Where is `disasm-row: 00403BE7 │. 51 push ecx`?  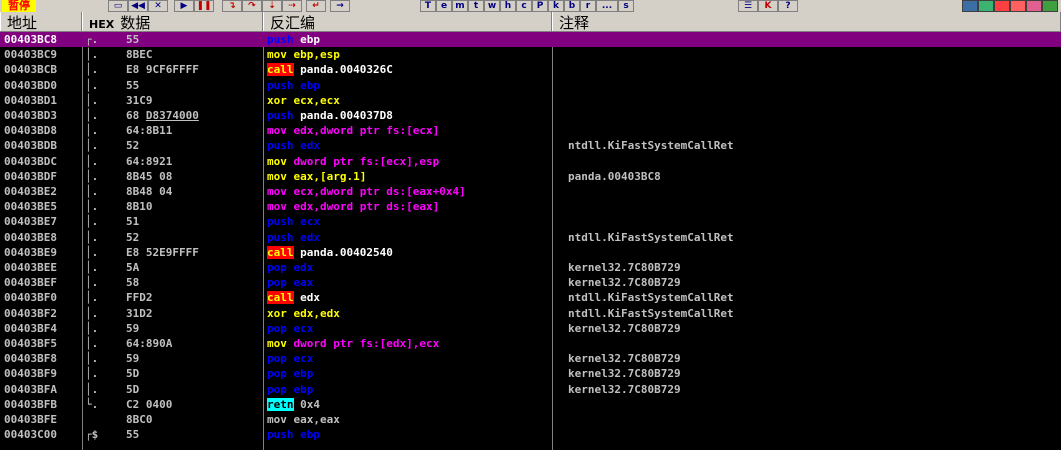
disasm-row: 00403BE7 │. 51 push ecx is located at coordinates (530, 222).